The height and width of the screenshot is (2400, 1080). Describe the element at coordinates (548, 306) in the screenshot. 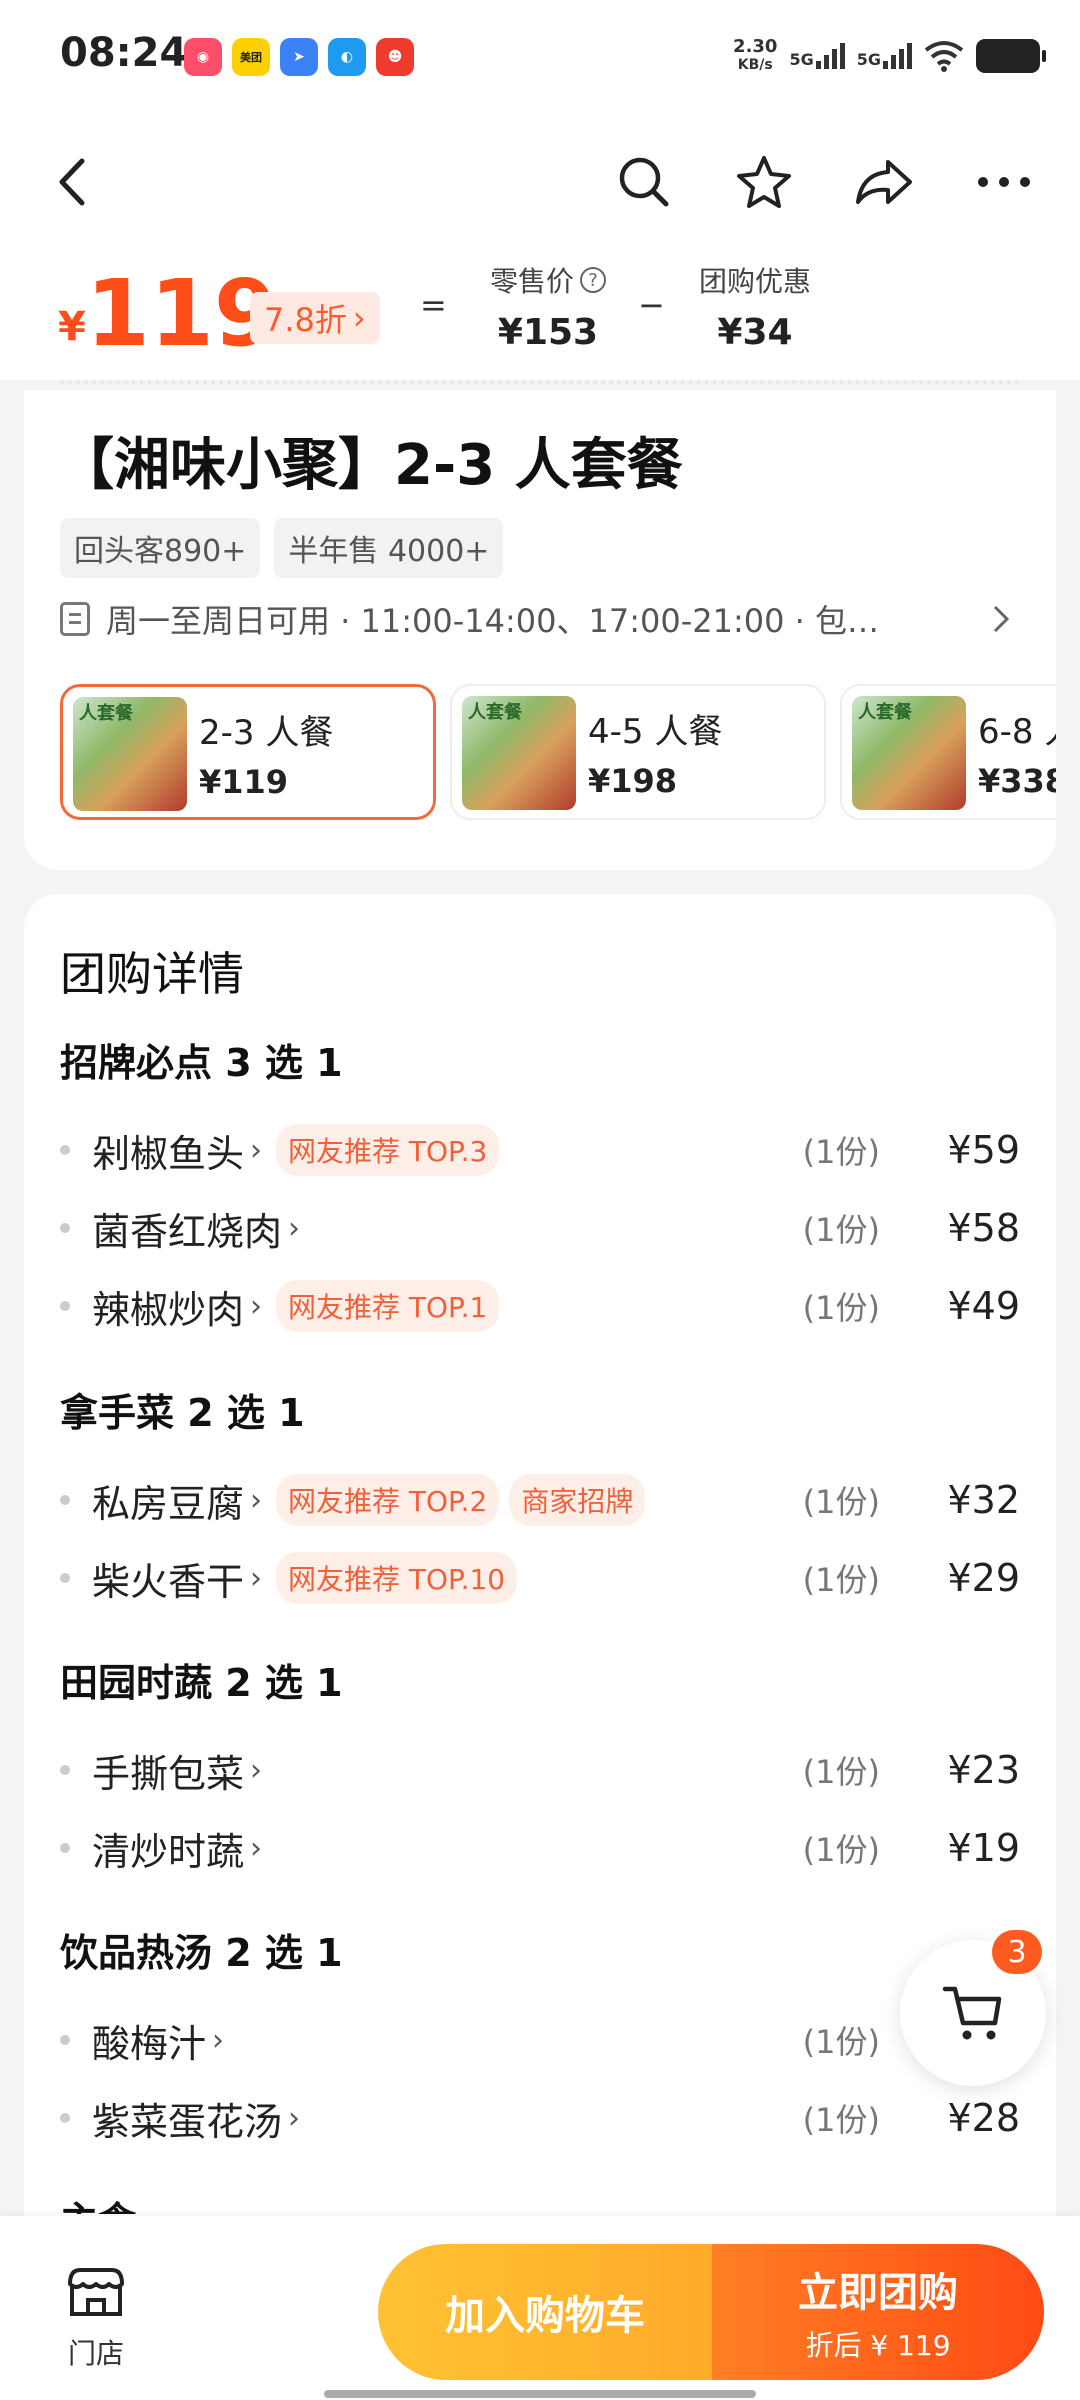

I see `retail-price: 零售价? ¥153` at that location.